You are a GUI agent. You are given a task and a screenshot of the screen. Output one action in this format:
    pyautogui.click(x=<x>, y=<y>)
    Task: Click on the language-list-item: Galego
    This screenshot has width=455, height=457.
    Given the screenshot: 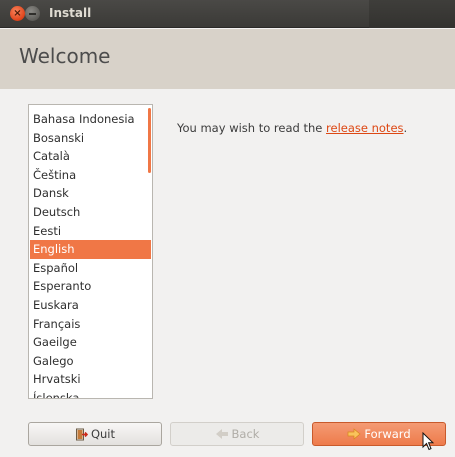 What is the action you would take?
    pyautogui.click(x=90, y=361)
    